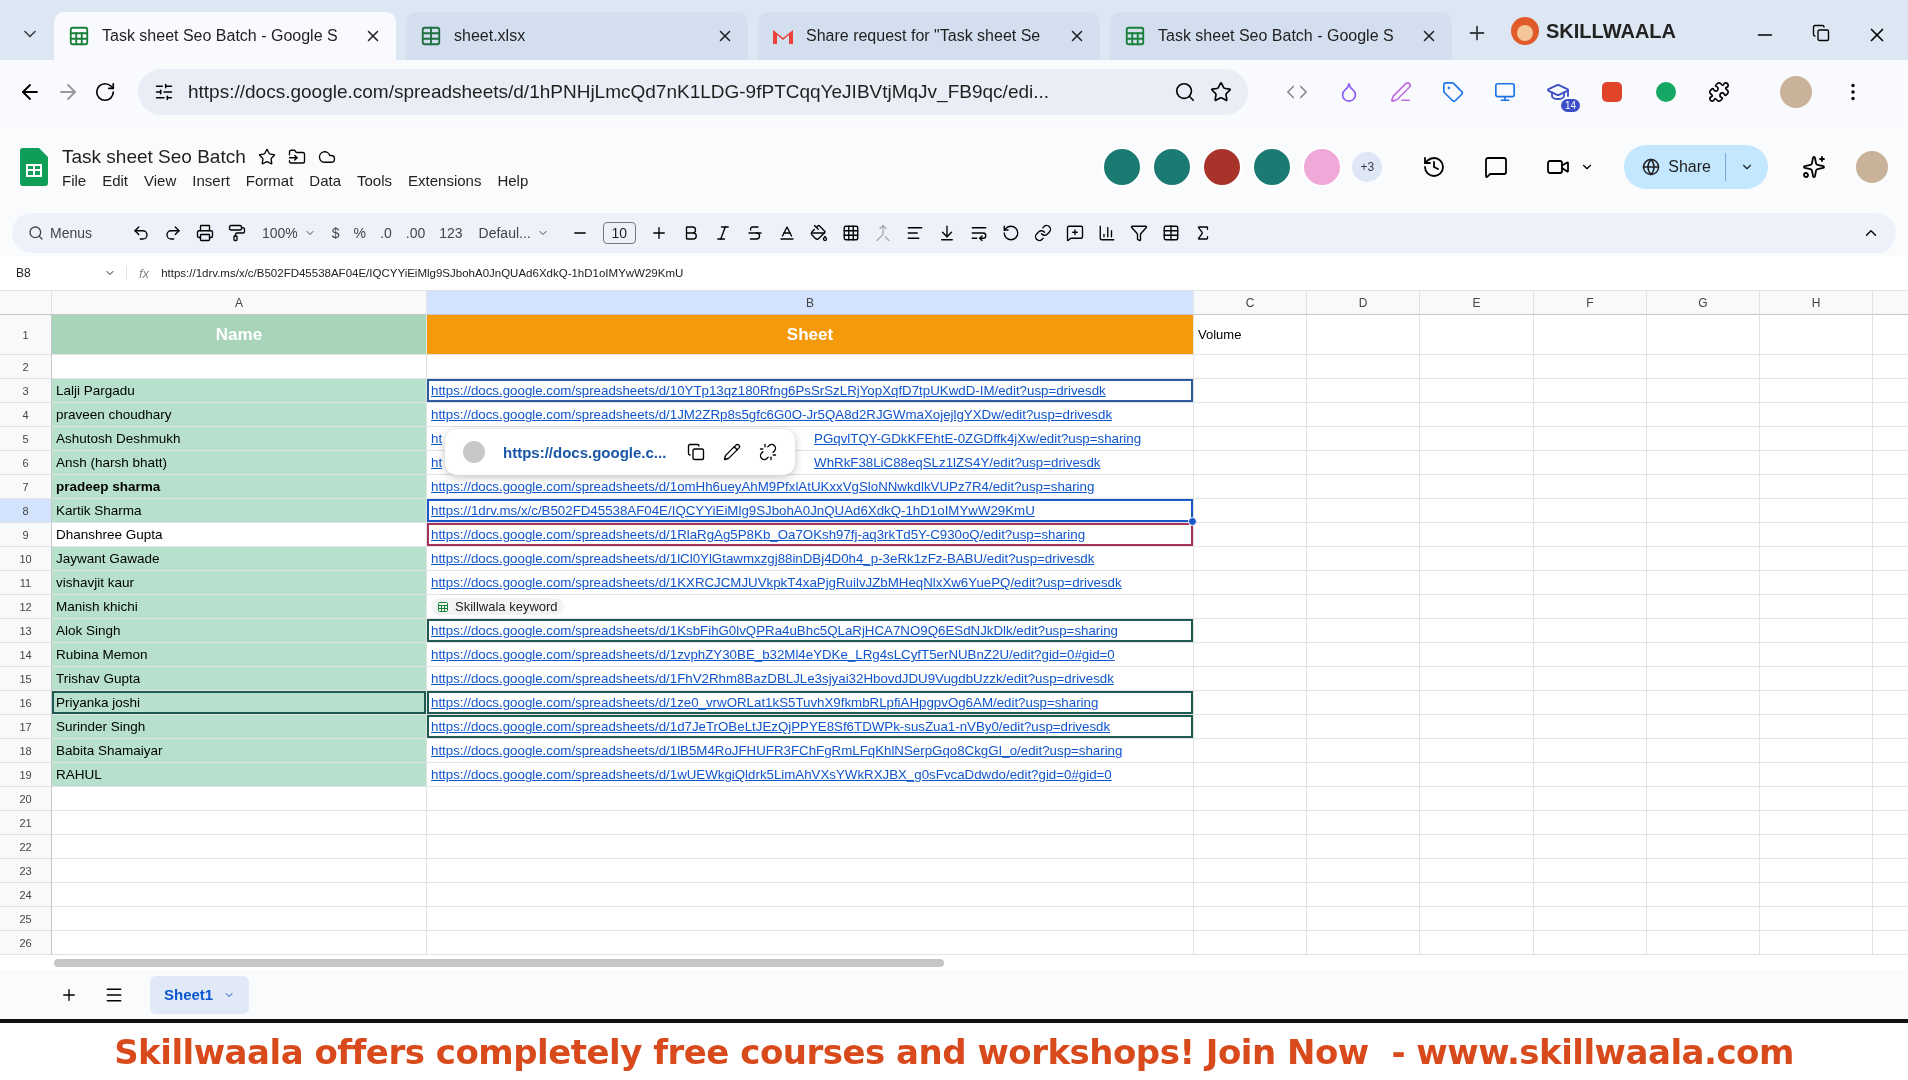 This screenshot has height=1080, width=1908. What do you see at coordinates (26, 487) in the screenshot?
I see `row-number: 7` at bounding box center [26, 487].